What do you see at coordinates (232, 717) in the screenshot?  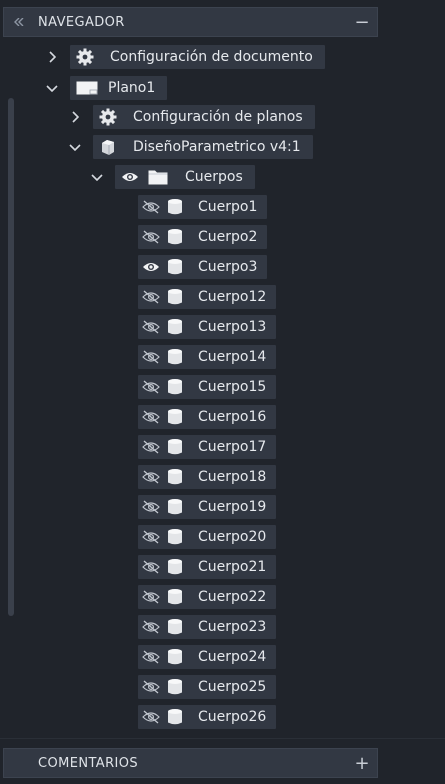 I see `body-label: Cuerpo26` at bounding box center [232, 717].